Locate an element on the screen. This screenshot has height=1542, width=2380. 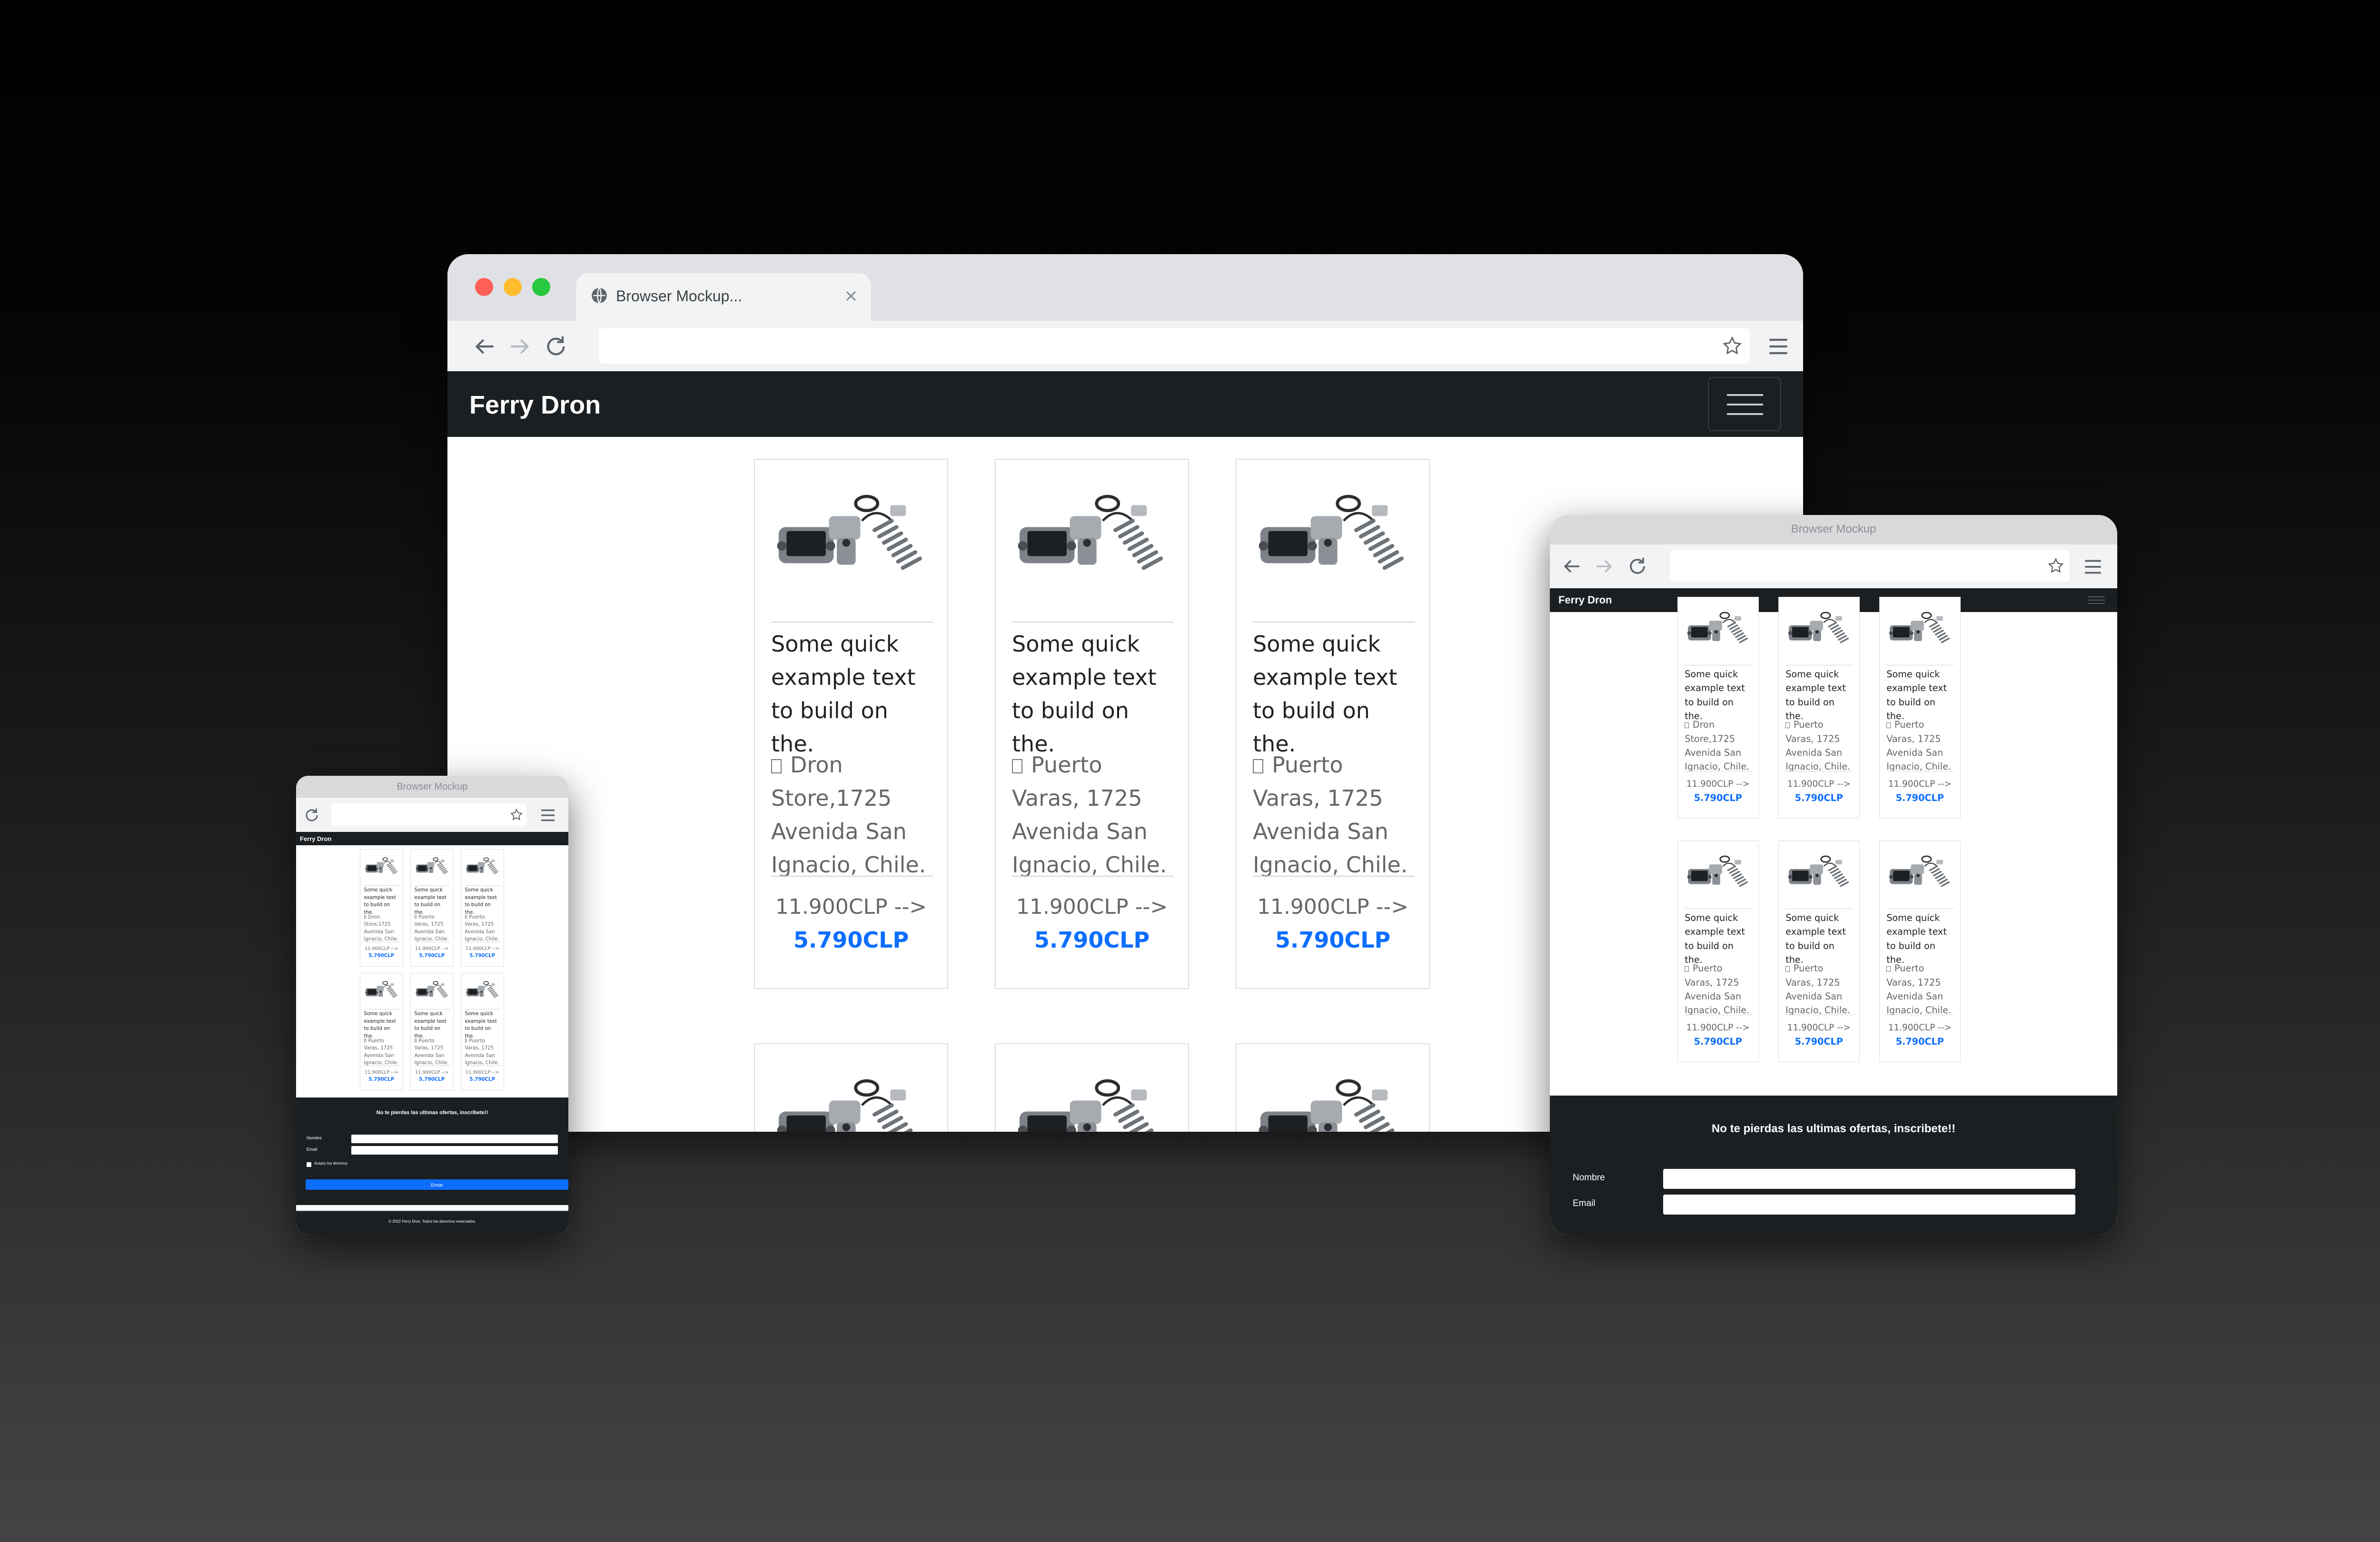
globe-icon is located at coordinates (599, 296).